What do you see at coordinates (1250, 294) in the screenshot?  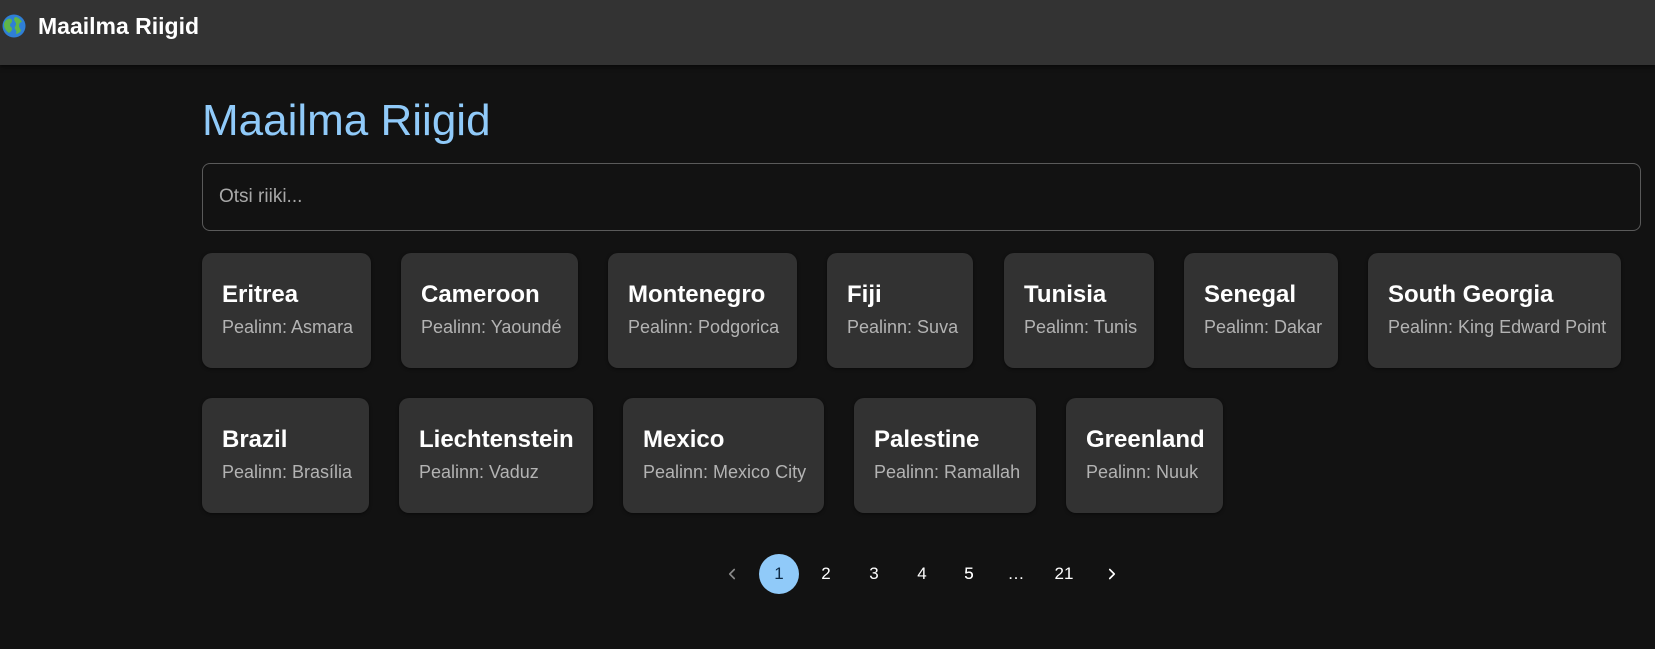 I see `country-name: Senegal` at bounding box center [1250, 294].